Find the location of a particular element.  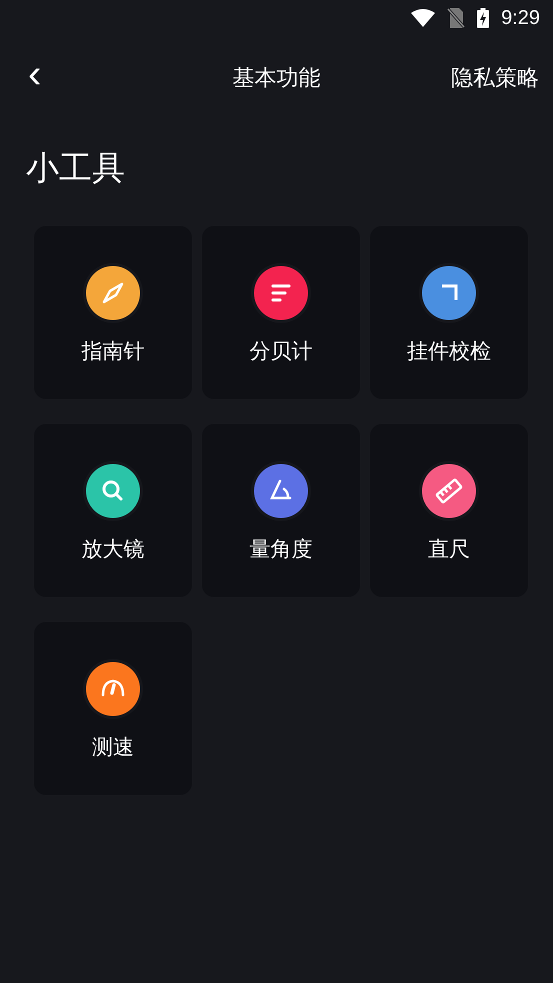

privacy-policy-link: 隐私策略 is located at coordinates (495, 78).